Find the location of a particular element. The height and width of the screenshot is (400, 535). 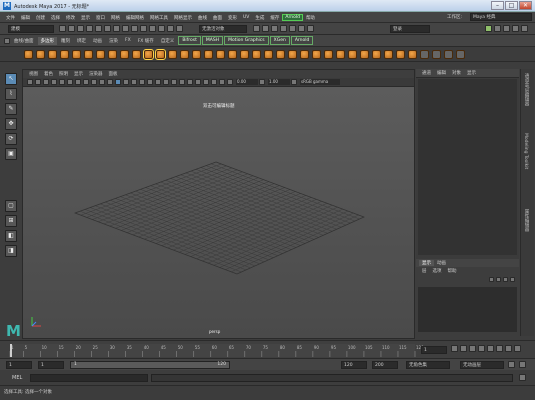

sphere-icon is located at coordinates (28, 54).